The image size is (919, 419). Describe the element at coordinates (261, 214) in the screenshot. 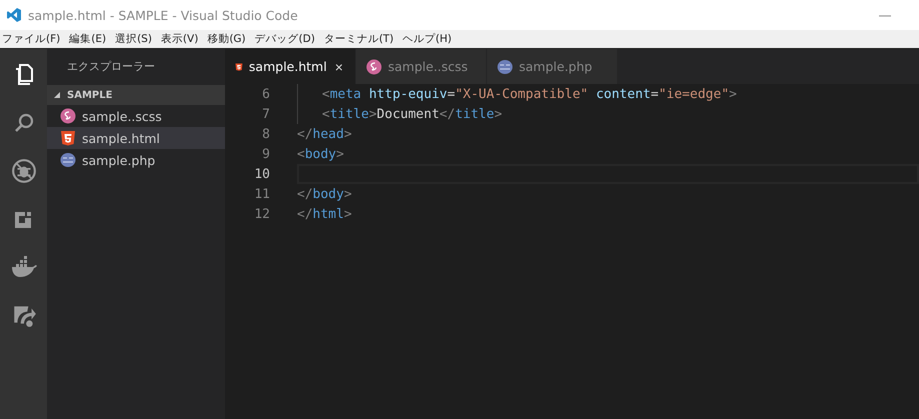

I see `line-number: 12` at that location.